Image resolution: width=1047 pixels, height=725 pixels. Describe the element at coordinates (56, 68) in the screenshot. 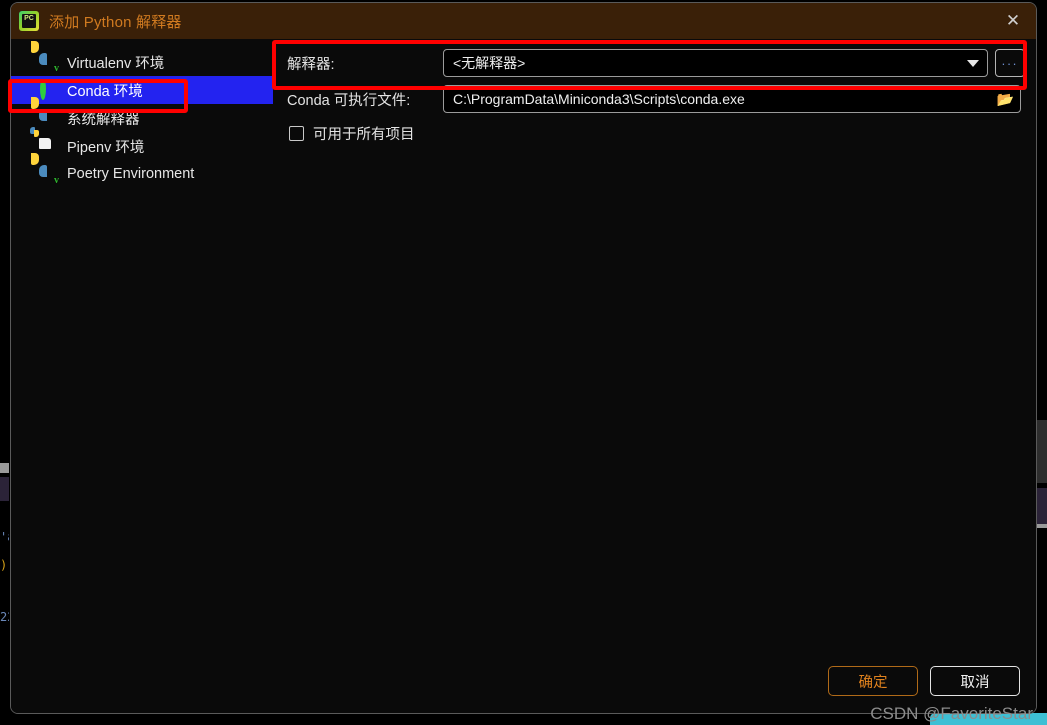

I see `python-virtualenv-icon: v` at that location.